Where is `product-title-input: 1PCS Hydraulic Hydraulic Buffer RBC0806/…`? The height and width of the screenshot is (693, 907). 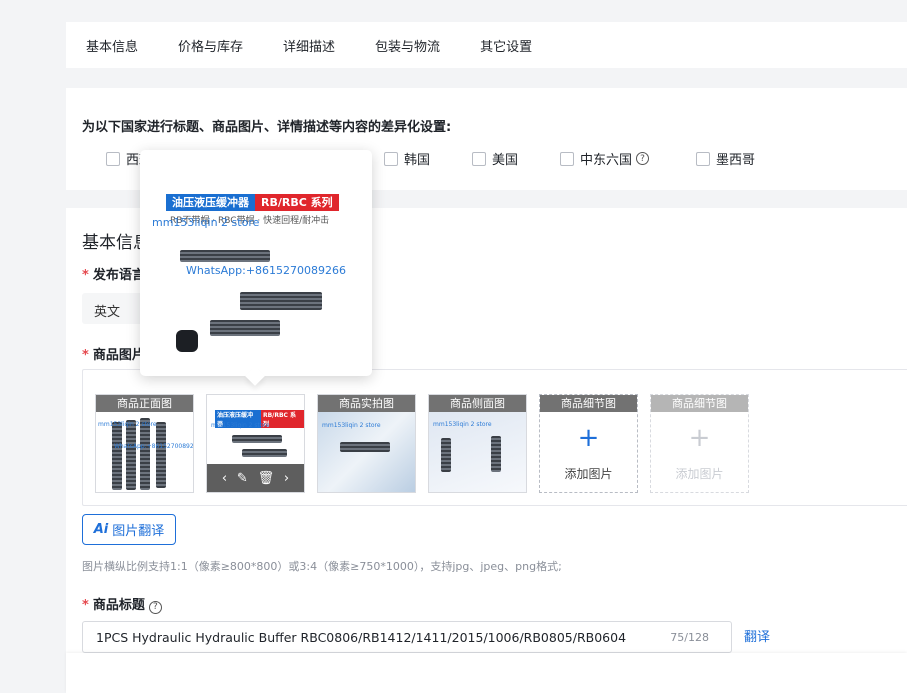
product-title-input: 1PCS Hydraulic Hydraulic Buffer RBC0806/… is located at coordinates (407, 637).